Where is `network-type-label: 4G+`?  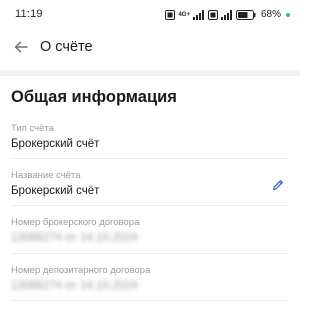 network-type-label: 4G+ is located at coordinates (184, 14).